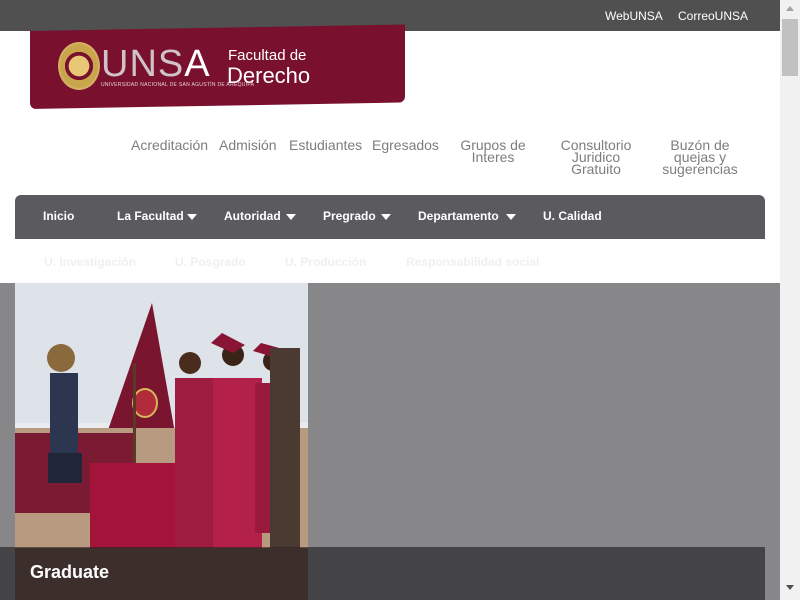 The image size is (800, 600). What do you see at coordinates (252, 216) in the screenshot?
I see `menu-autoridad: Autoridad` at bounding box center [252, 216].